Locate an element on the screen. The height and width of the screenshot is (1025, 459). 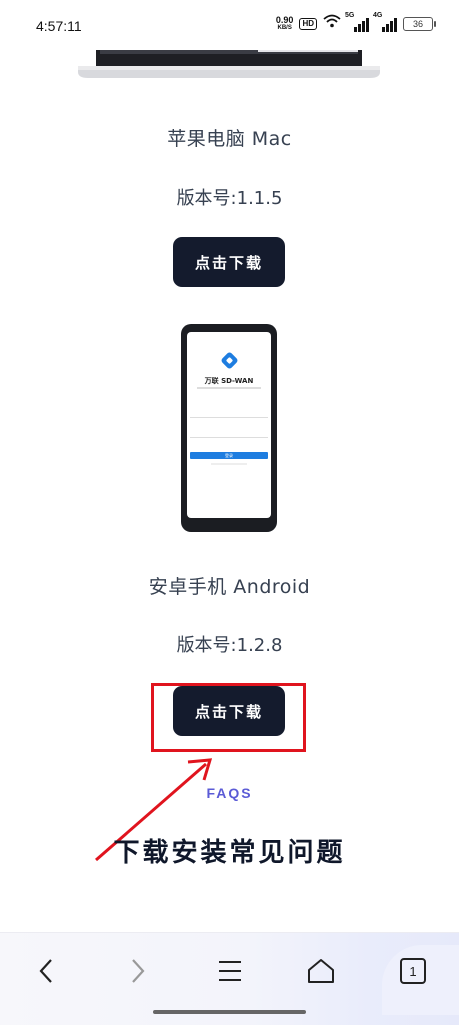
app-footer-line is located at coordinates (229, 464).